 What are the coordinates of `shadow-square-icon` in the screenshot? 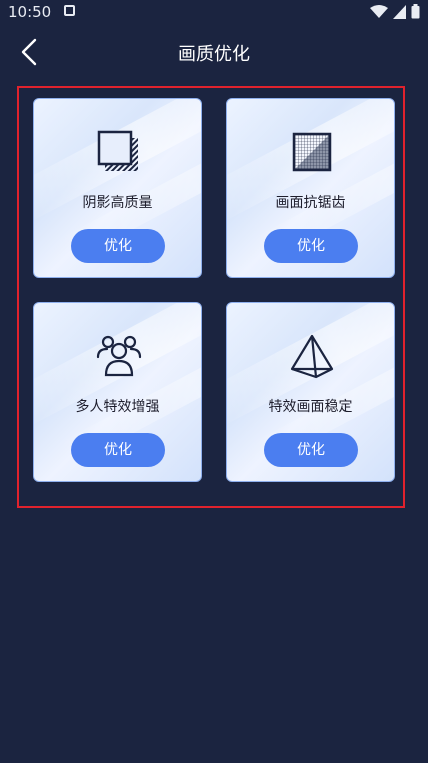 It's located at (117, 150).